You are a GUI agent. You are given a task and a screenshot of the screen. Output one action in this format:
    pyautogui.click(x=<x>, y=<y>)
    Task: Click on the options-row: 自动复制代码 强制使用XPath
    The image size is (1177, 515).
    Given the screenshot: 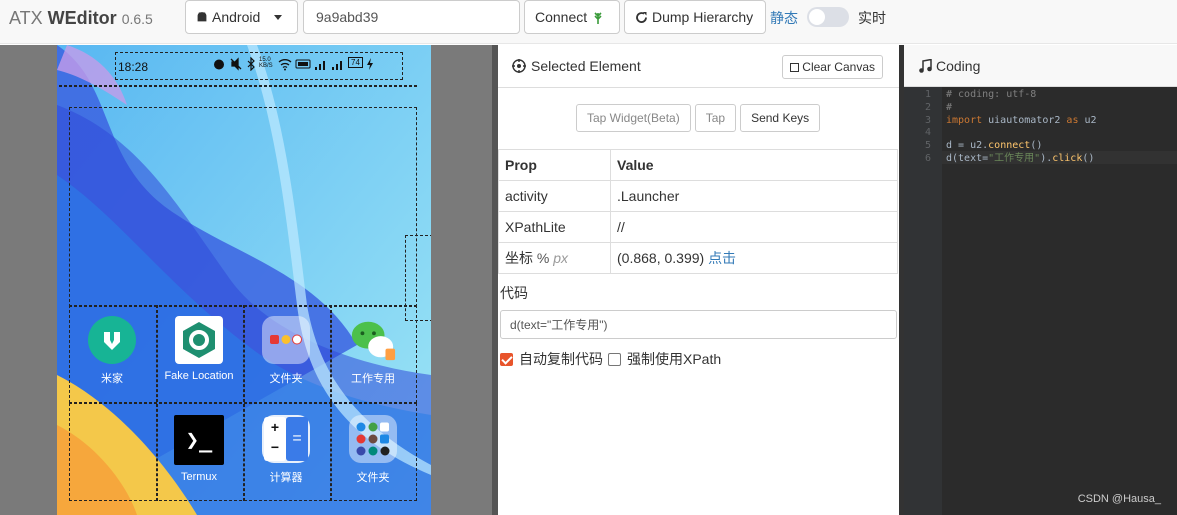 What is the action you would take?
    pyautogui.click(x=610, y=359)
    